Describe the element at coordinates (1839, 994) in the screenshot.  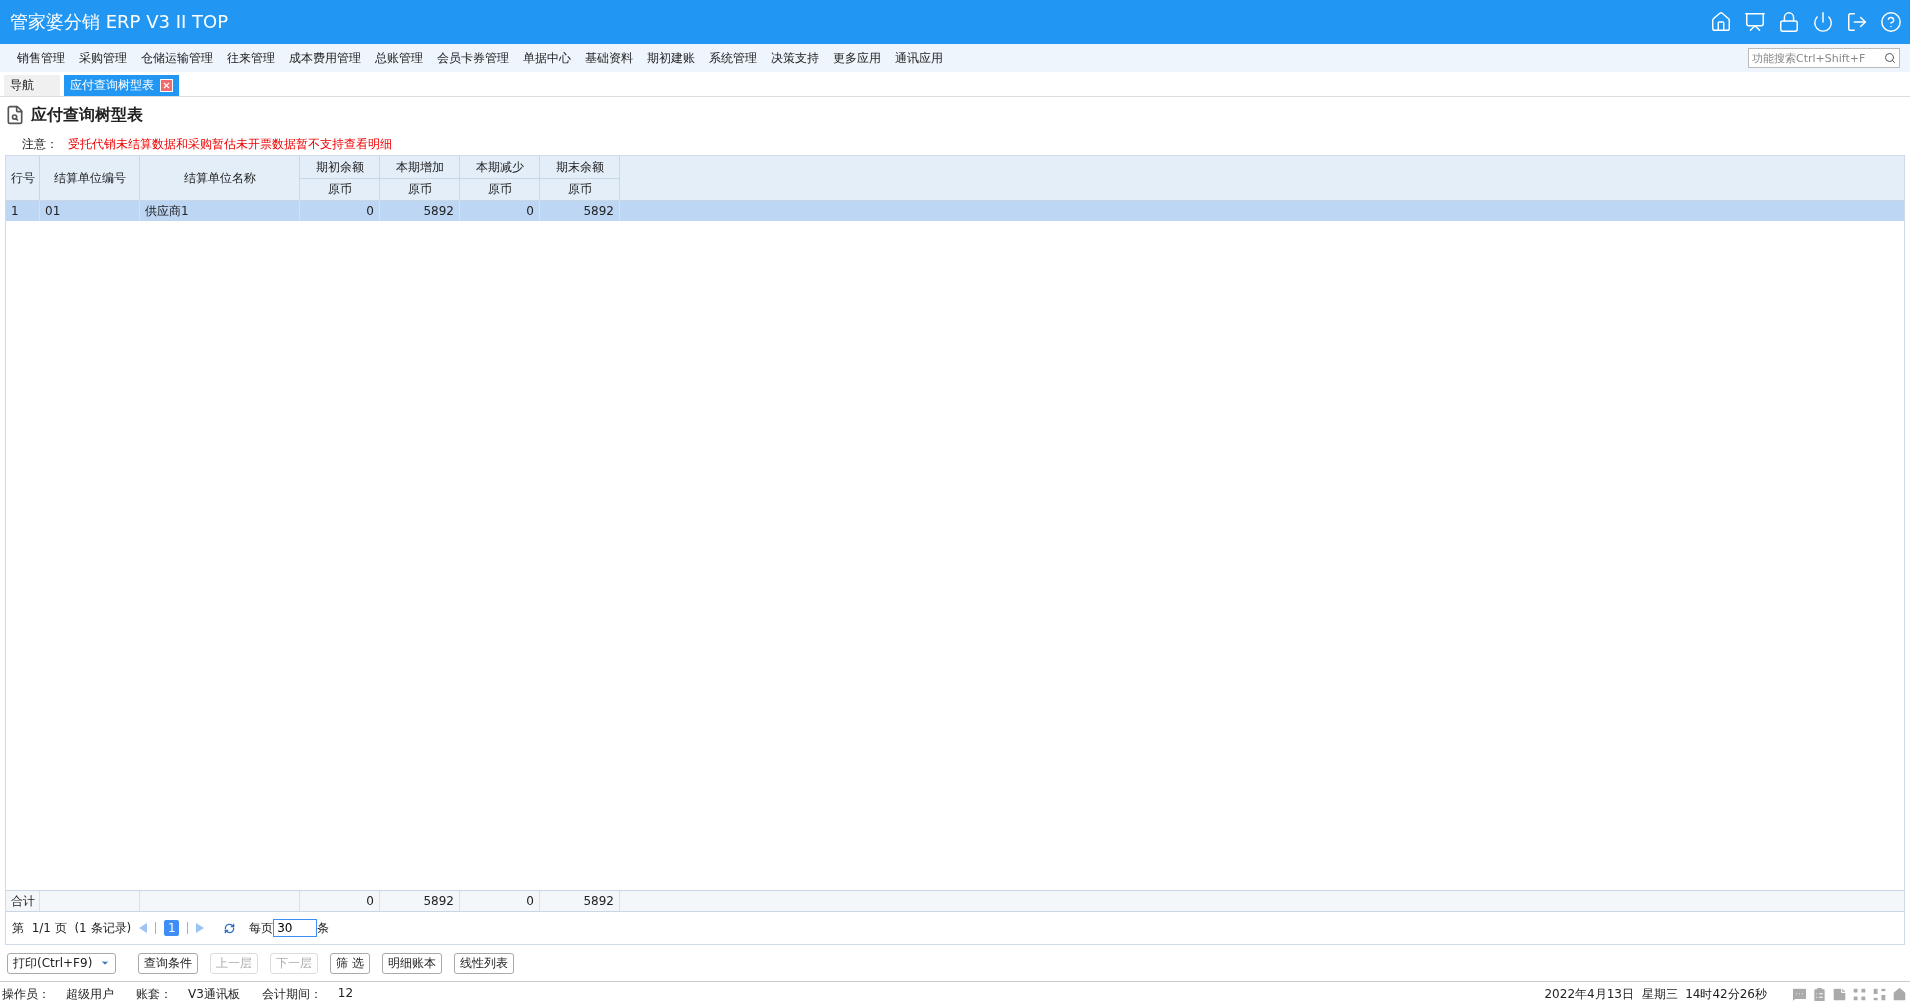
I see `note-icon` at that location.